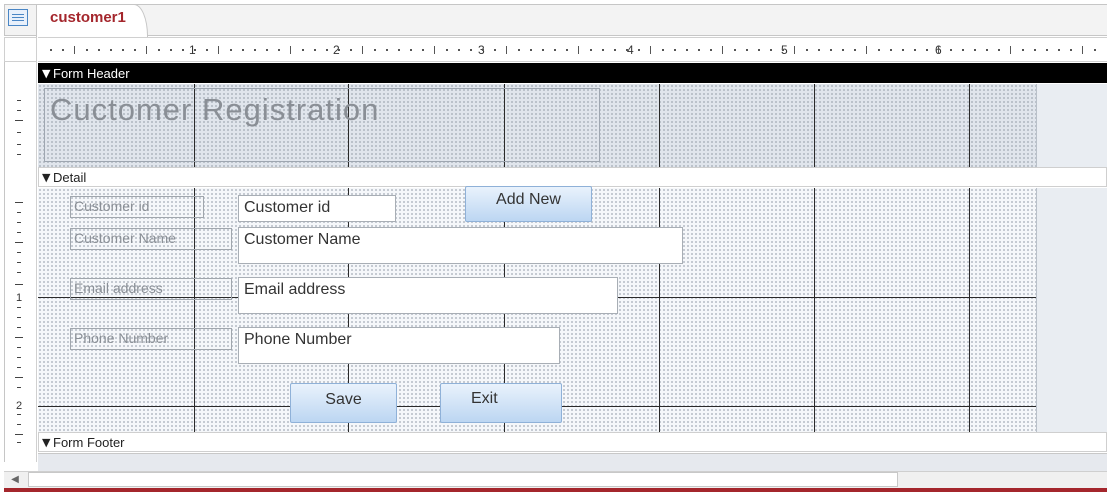 This screenshot has width=1107, height=492. Describe the element at coordinates (151, 289) in the screenshot. I see `email-address-label: Email address` at that location.